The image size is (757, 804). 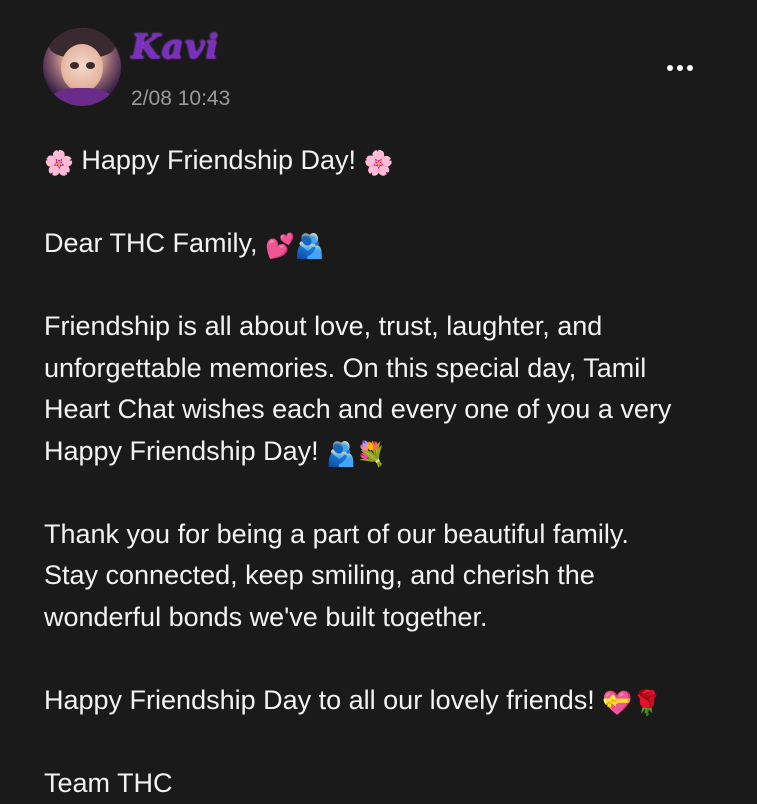 I want to click on gift-heart-rose-icon: 💝🌹, so click(x=632, y=704).